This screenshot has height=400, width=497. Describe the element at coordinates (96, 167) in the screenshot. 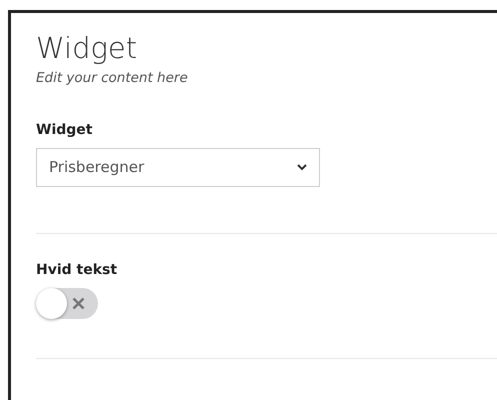

I see `select-value: Prisberegner` at that location.